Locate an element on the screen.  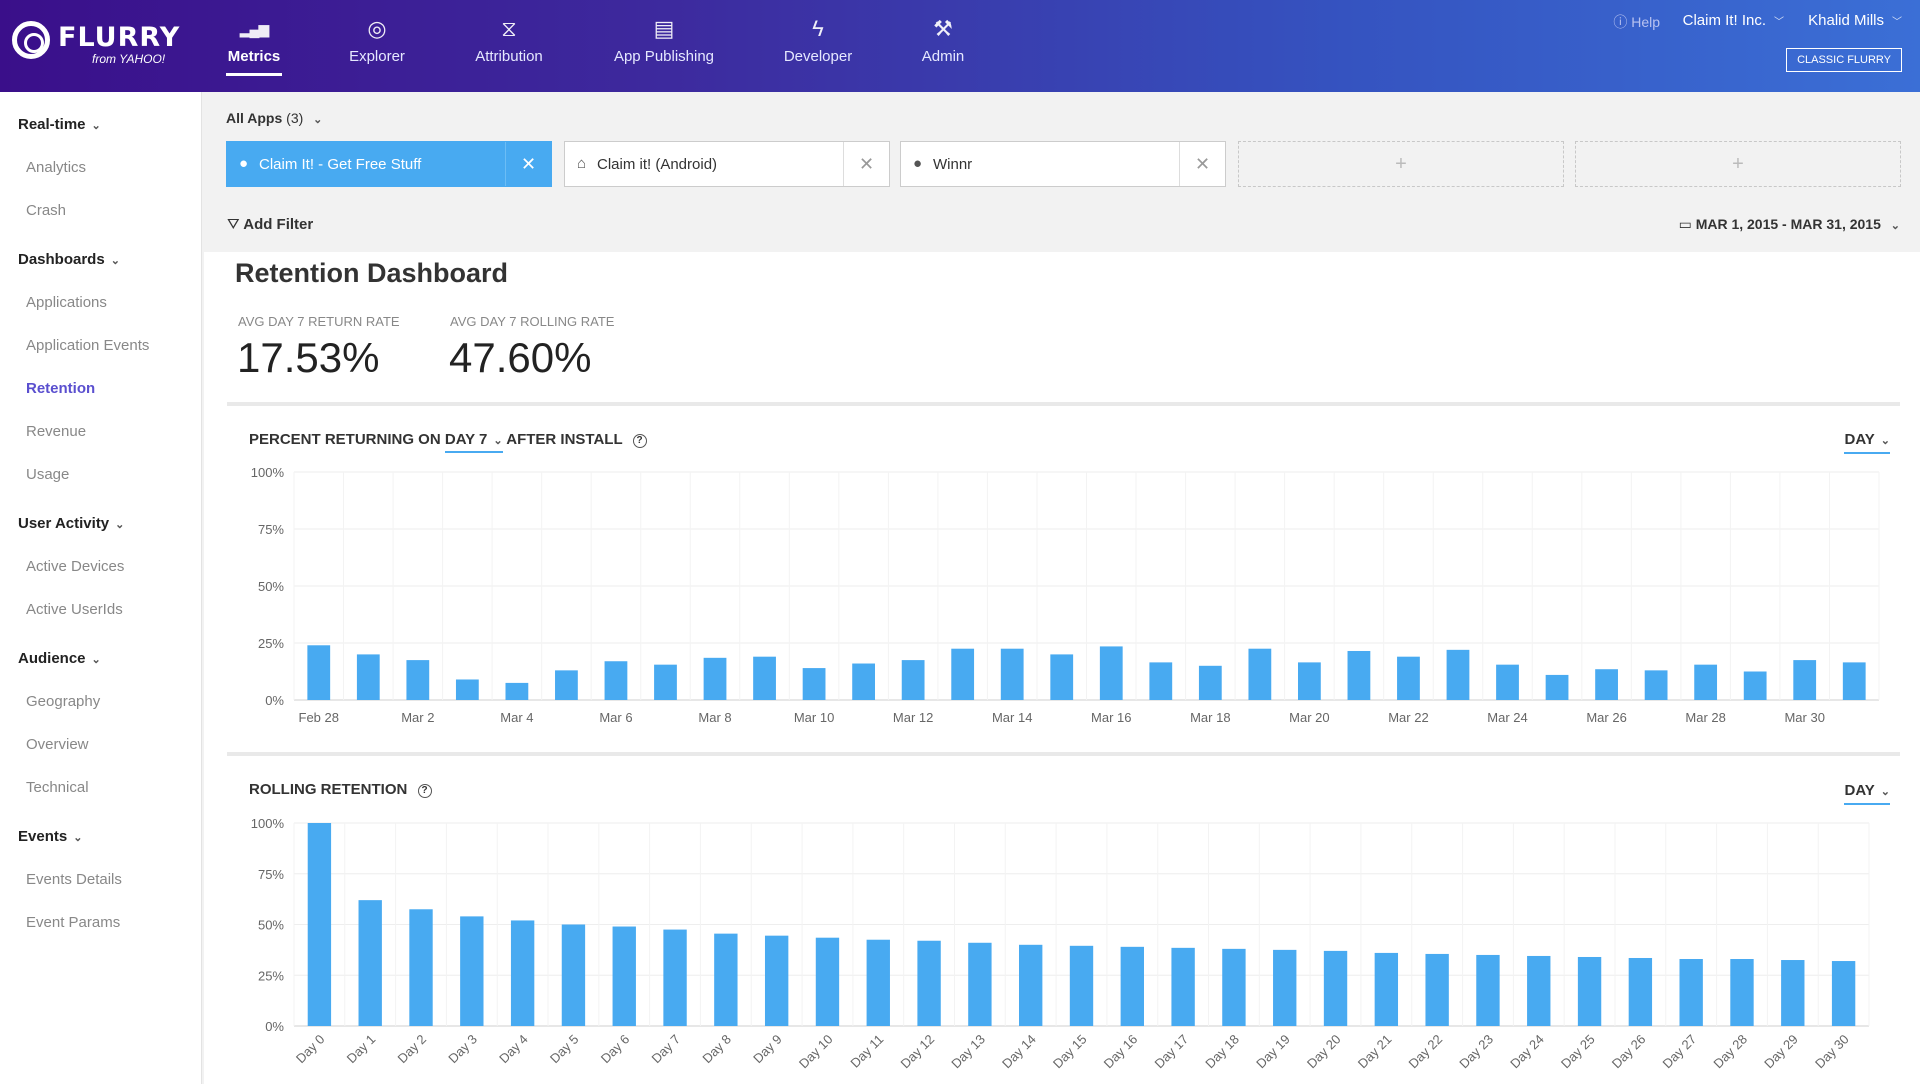
sidebar-item-event-params: Event Params is located at coordinates (73, 922).